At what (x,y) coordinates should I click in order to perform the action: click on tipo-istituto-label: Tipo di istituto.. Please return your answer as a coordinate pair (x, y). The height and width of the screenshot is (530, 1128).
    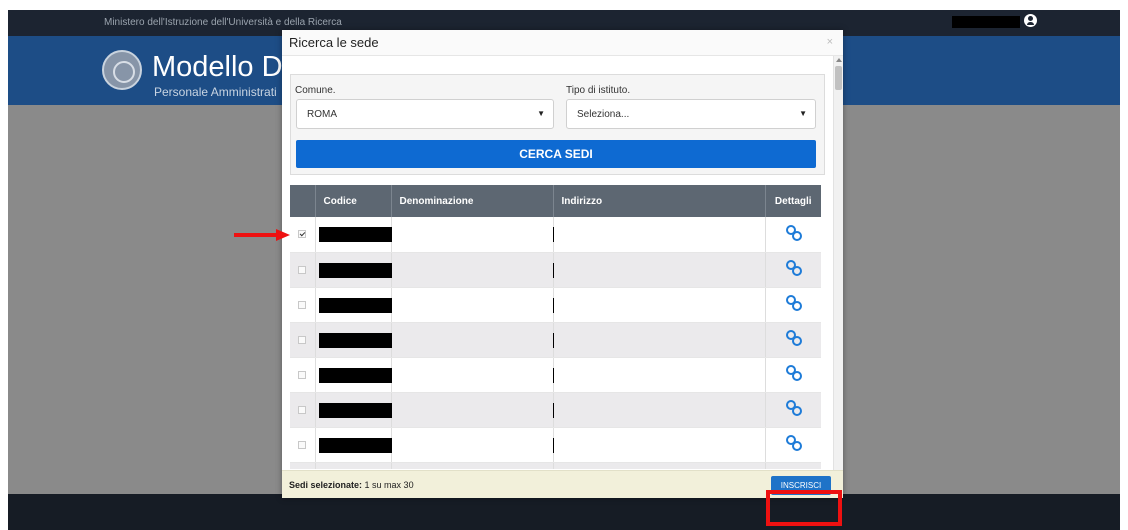
    Looking at the image, I should click on (598, 90).